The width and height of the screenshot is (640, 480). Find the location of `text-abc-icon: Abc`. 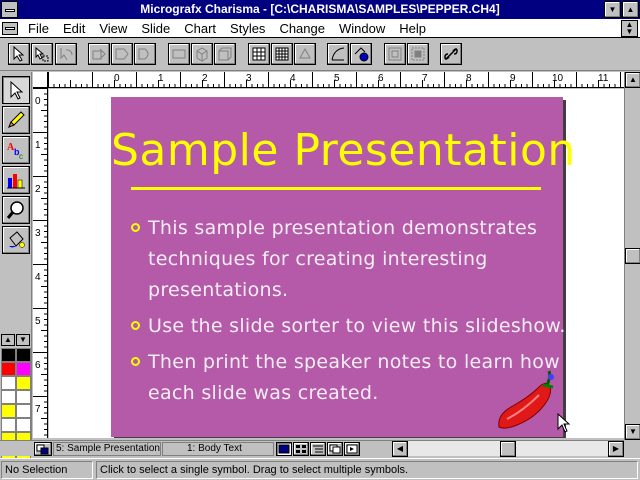

text-abc-icon: Abc is located at coordinates (15, 151).